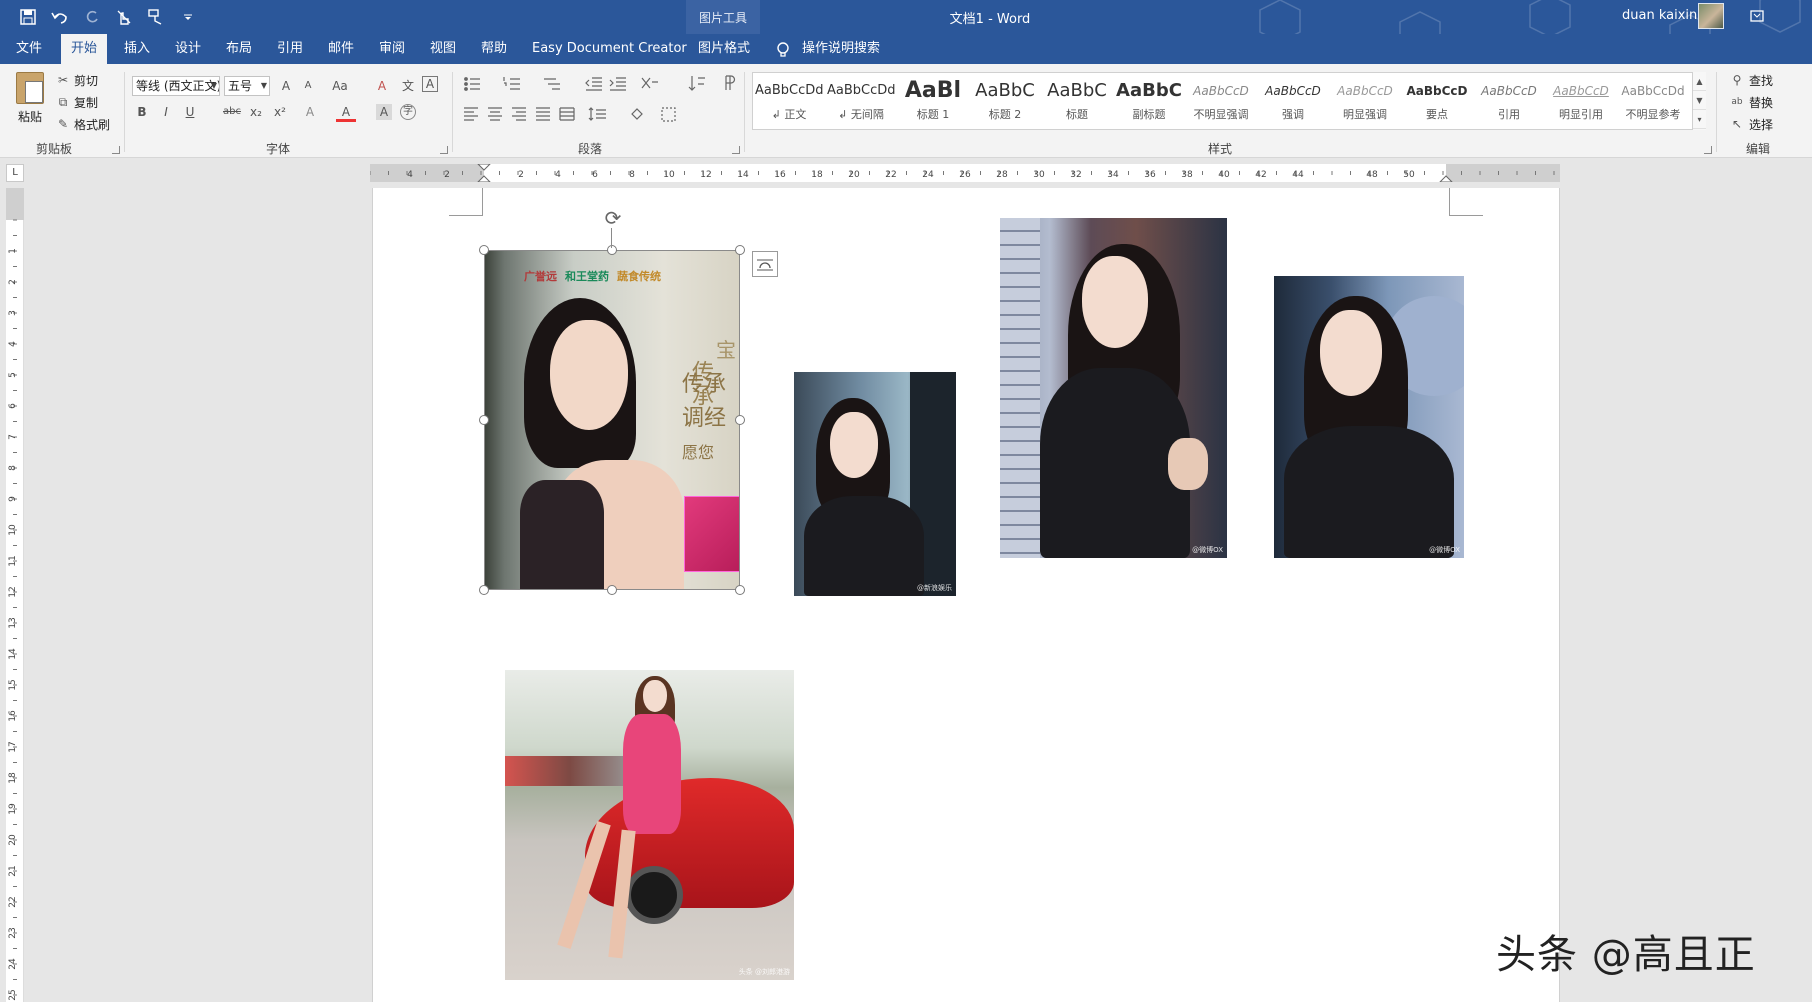  I want to click on indent-marker, so click(484, 173).